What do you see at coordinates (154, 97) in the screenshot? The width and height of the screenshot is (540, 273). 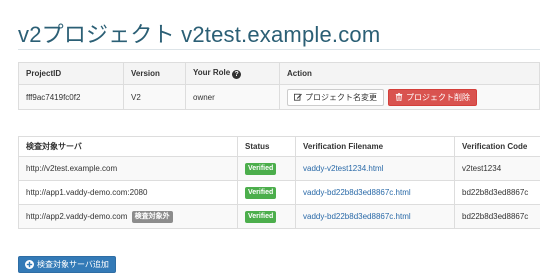 I see `project-version-value: V2` at bounding box center [154, 97].